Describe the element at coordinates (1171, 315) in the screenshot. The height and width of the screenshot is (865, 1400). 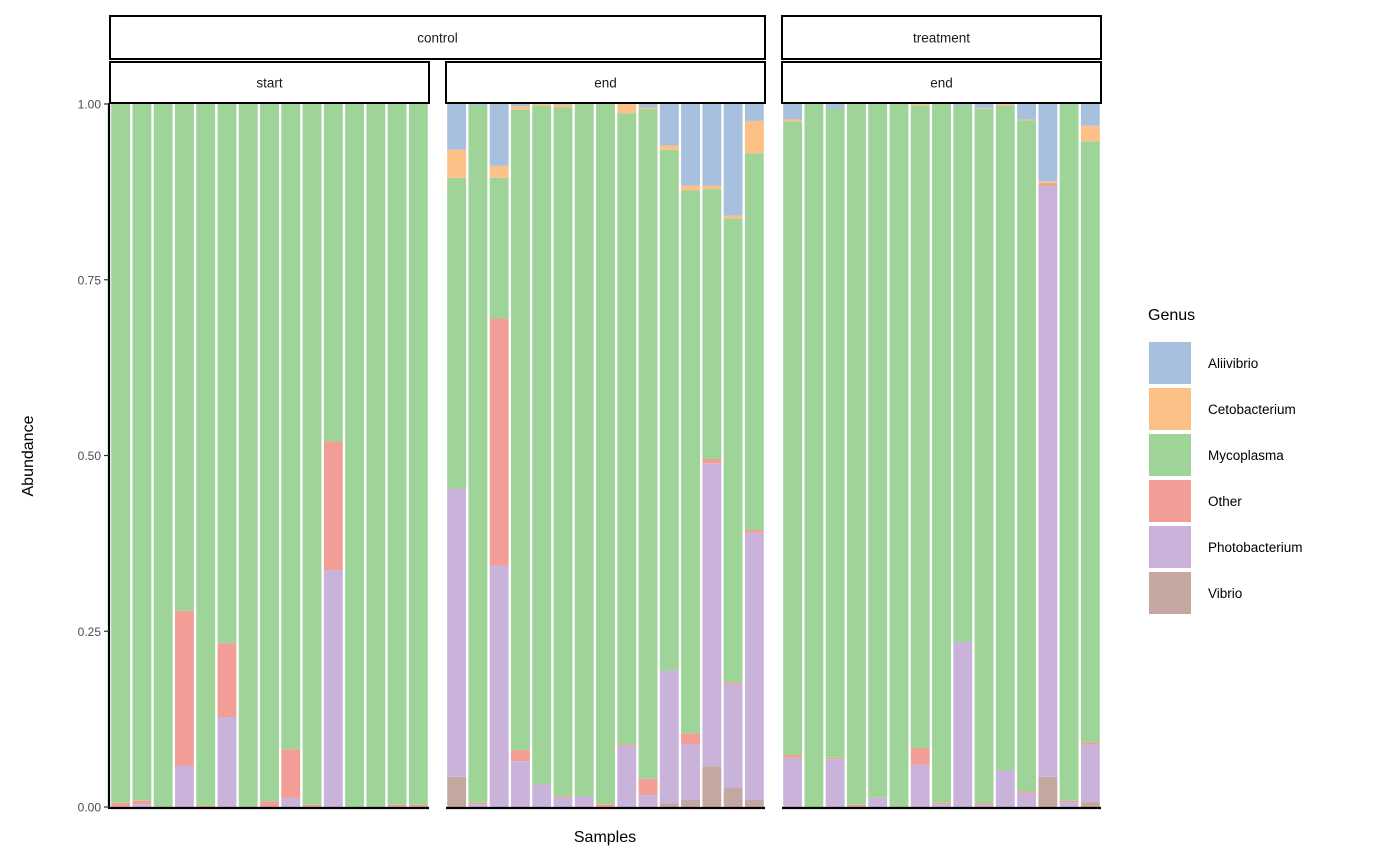
I see `legend-title: Genus` at that location.